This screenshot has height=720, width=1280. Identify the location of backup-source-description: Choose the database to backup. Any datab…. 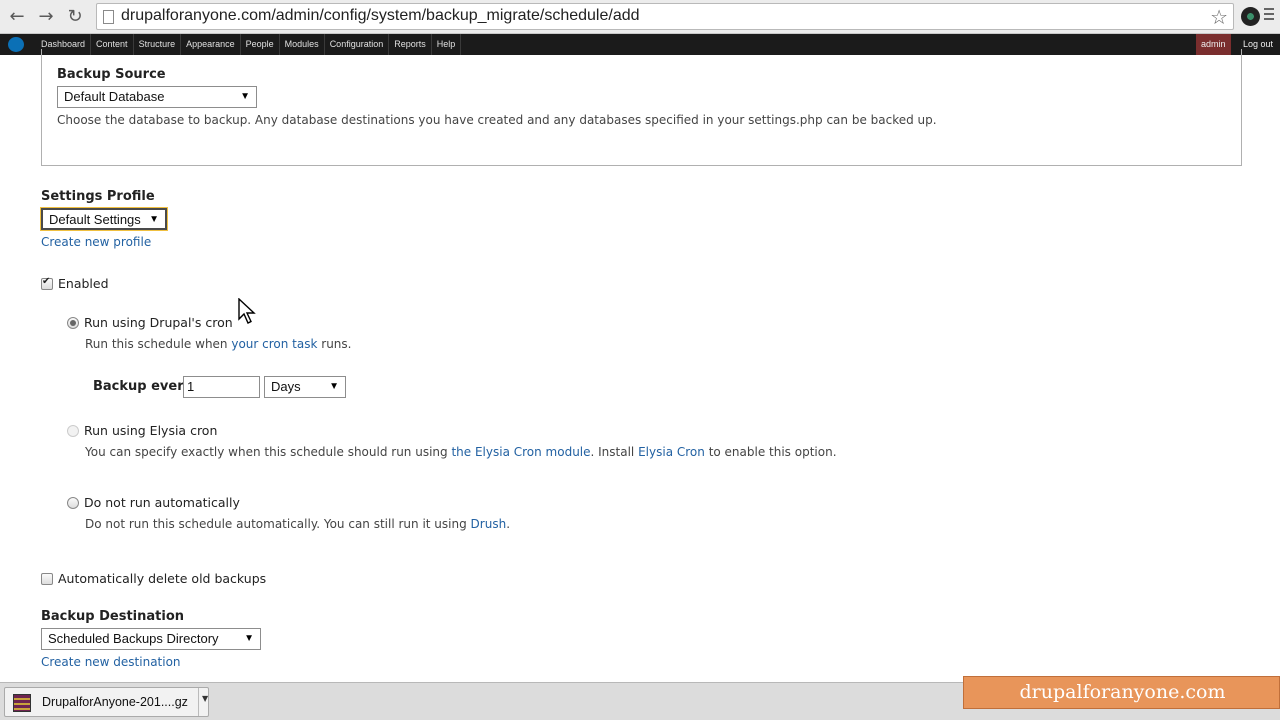
(497, 120).